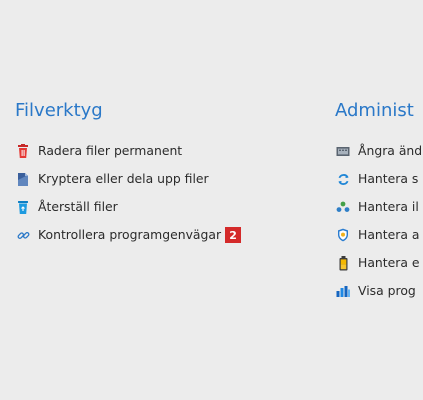 This screenshot has width=423, height=400. I want to click on restore-files-link: Återställ filer, so click(128, 207).